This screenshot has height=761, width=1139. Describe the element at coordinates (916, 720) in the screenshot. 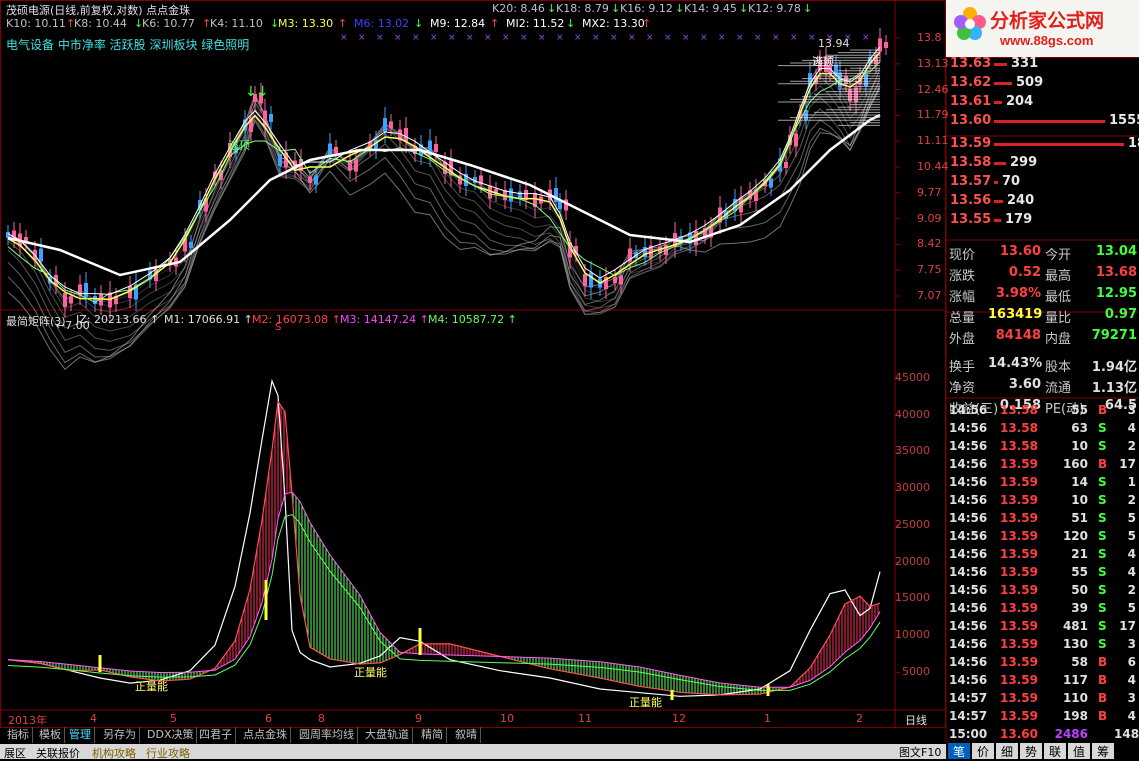

I see `period-label: 日线` at that location.